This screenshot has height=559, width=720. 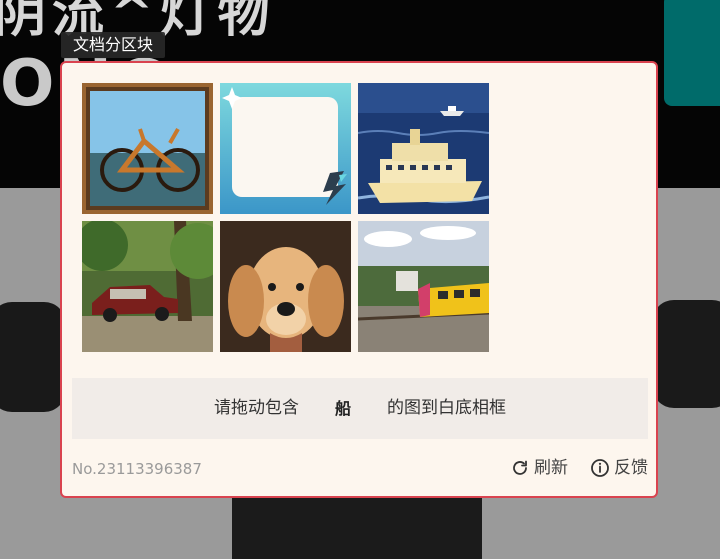 I want to click on background-right-hand, so click(x=686, y=354).